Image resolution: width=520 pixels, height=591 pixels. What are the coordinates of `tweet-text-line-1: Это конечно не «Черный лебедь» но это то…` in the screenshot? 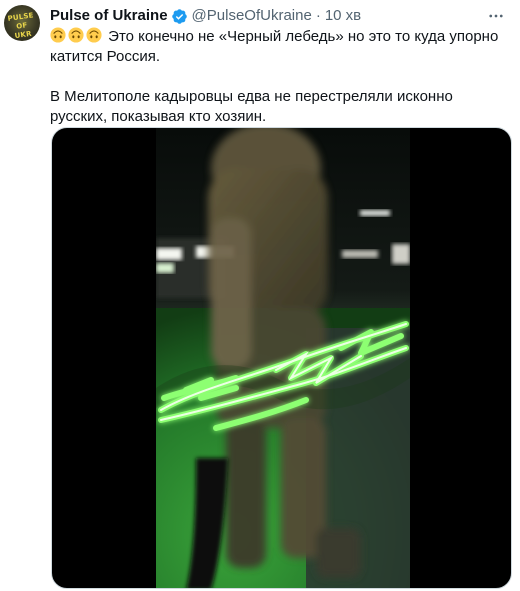 It's located at (274, 46).